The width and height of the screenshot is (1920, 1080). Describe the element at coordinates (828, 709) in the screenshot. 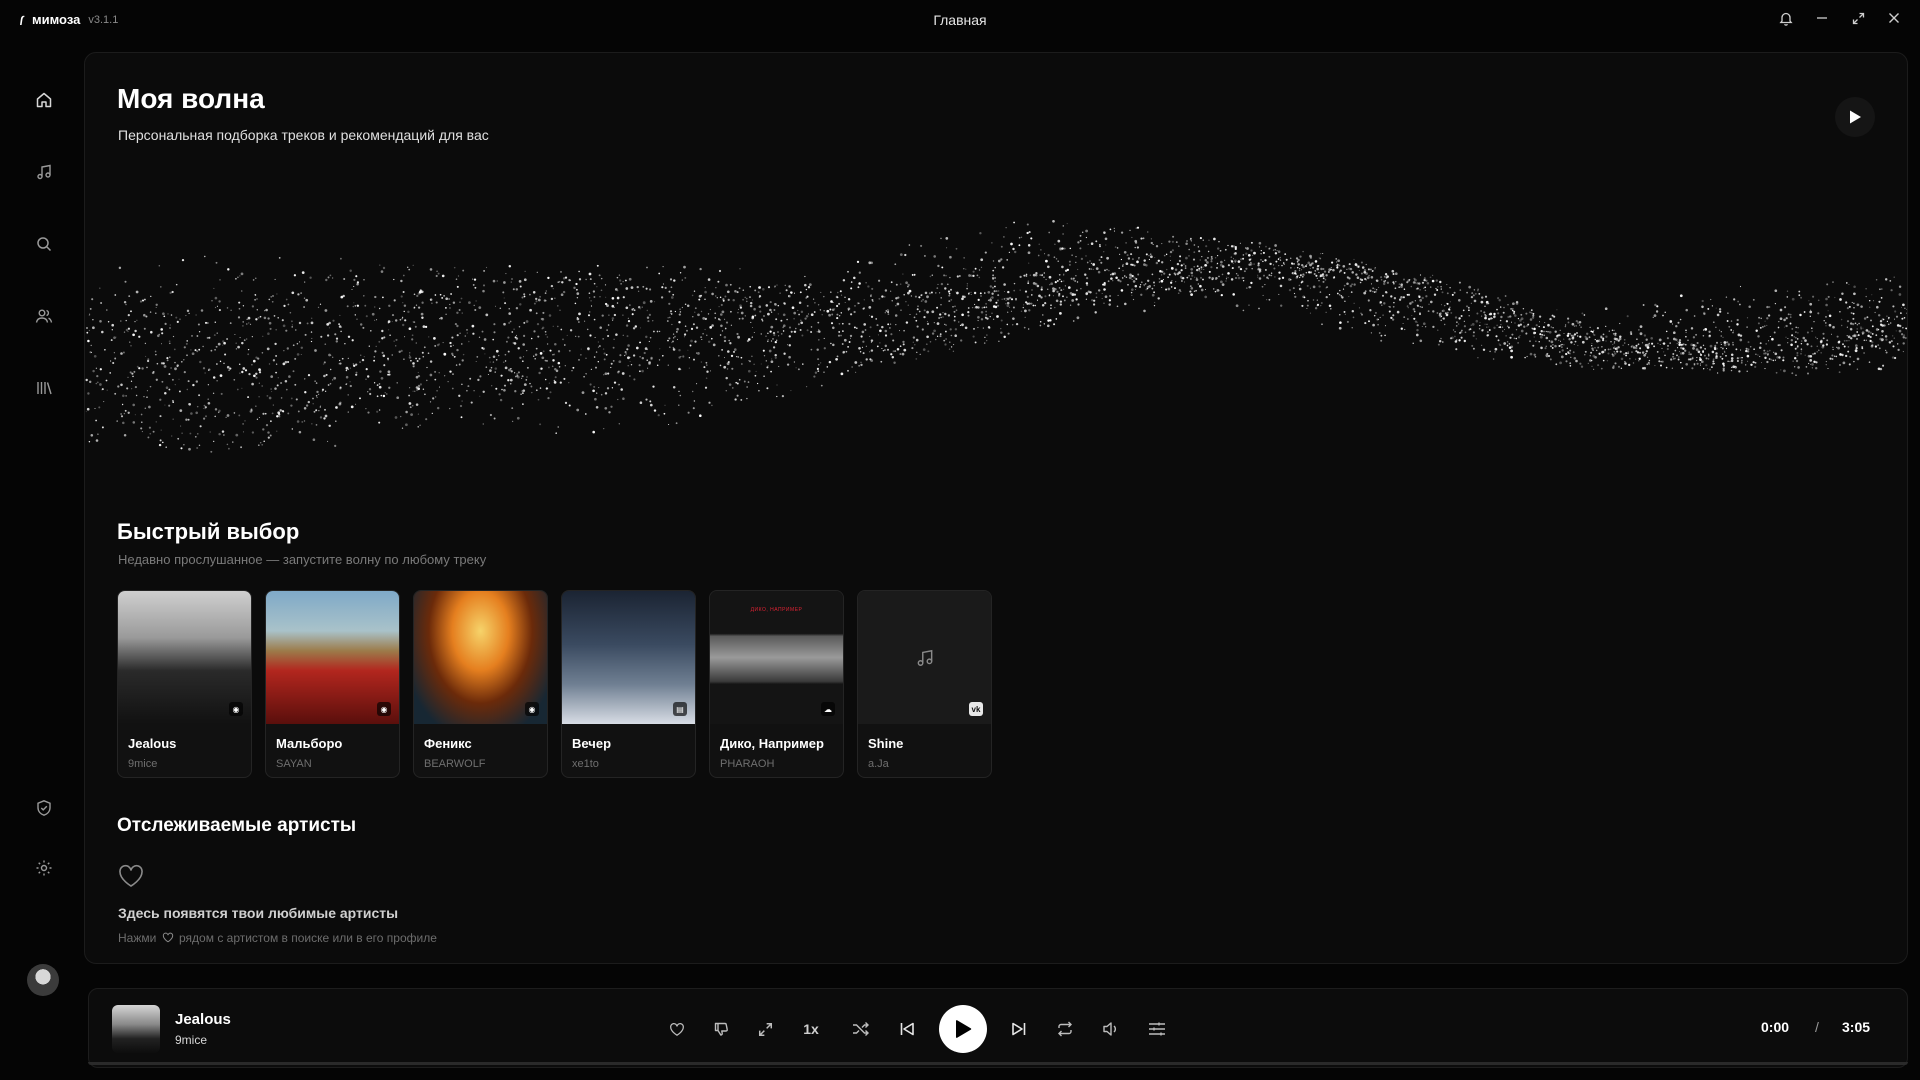

I see `soundcloud-icon: ☁` at that location.